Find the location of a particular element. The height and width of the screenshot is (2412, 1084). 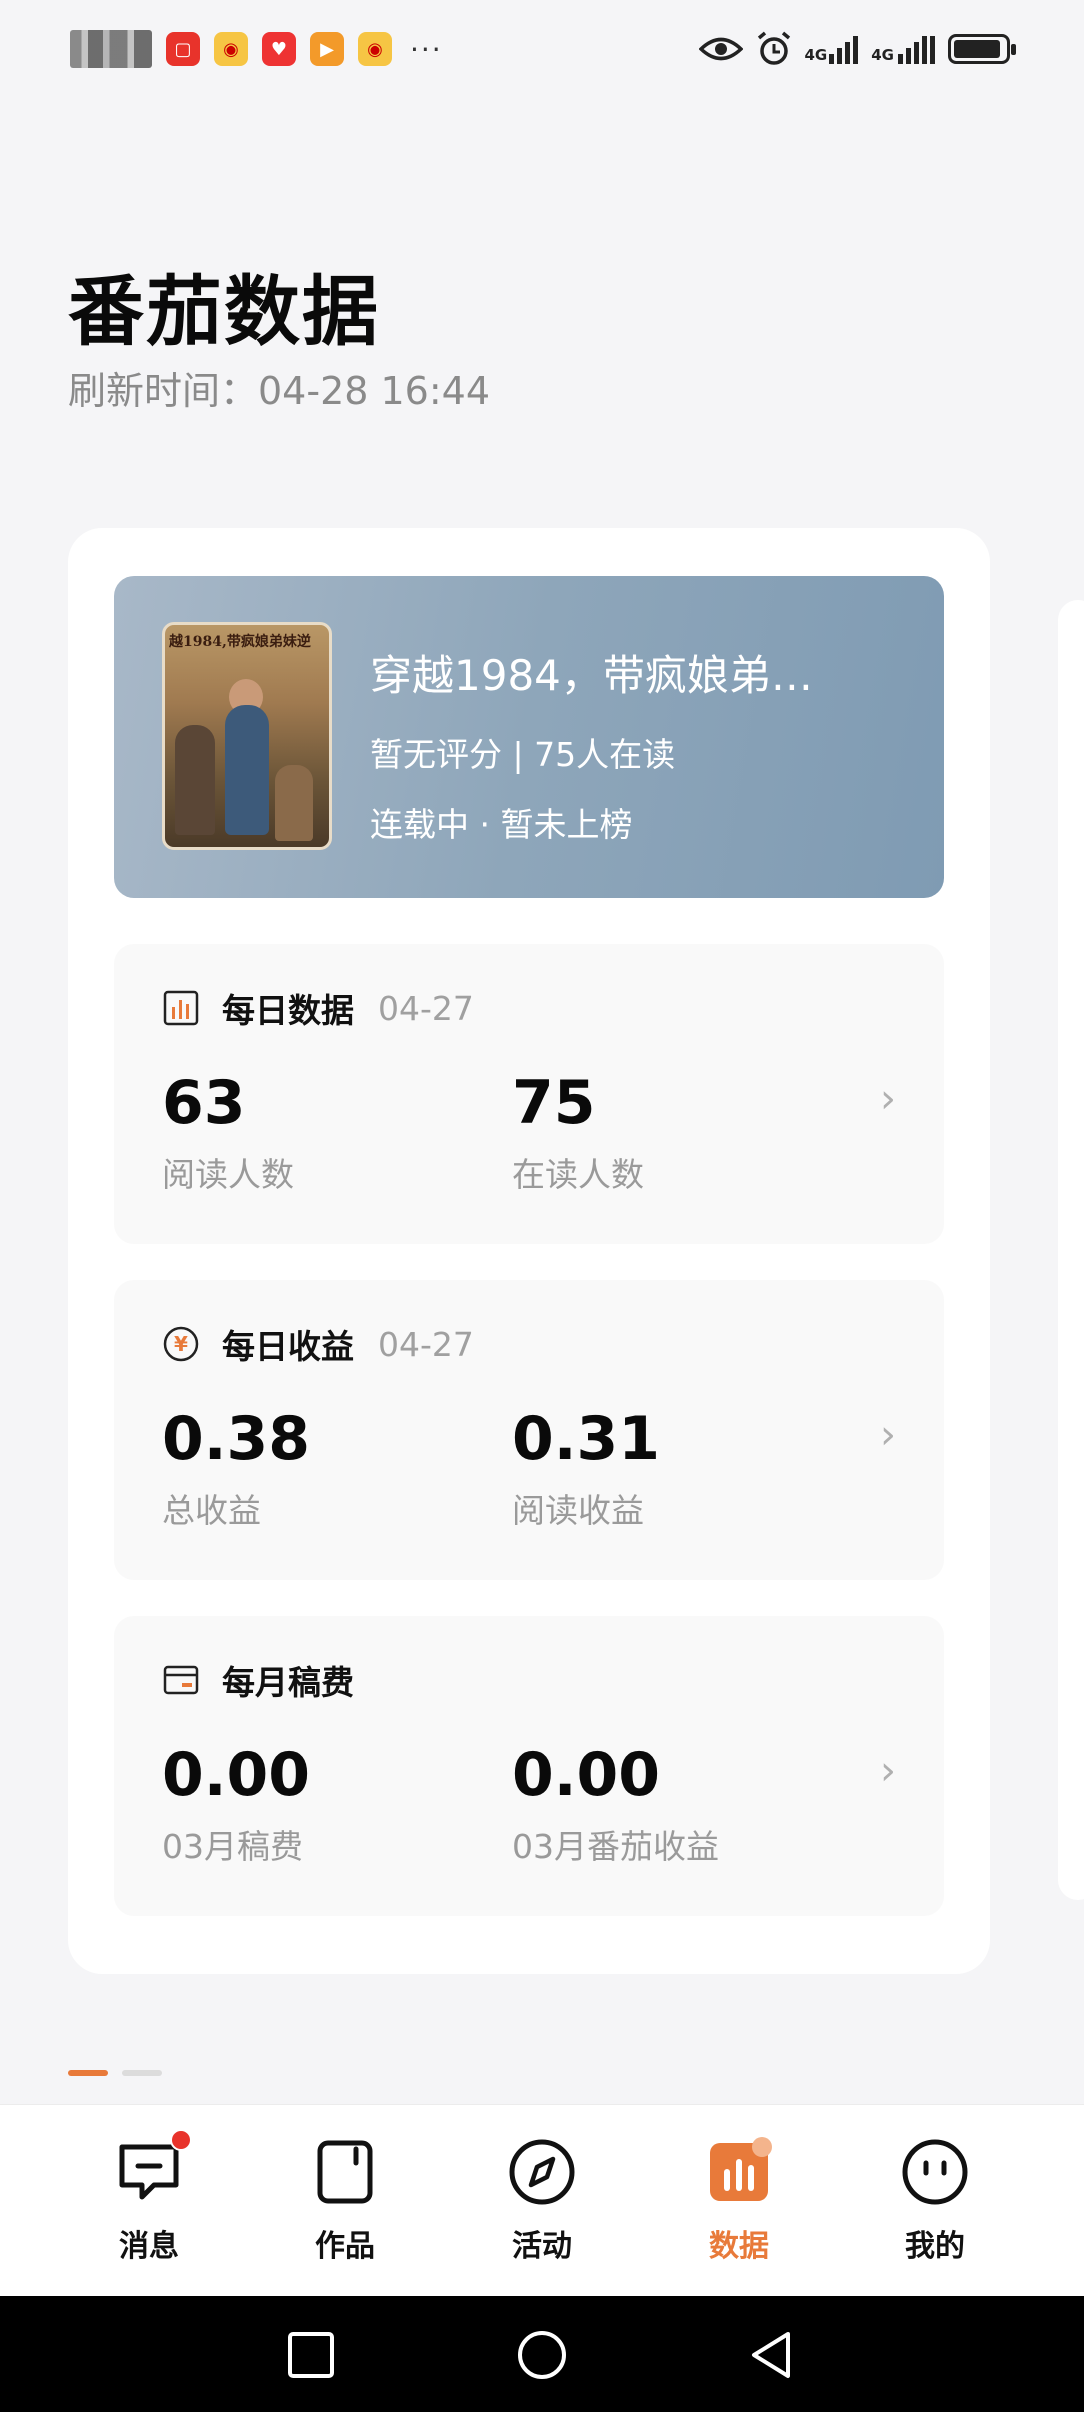

huawei-app-icon: ▢ is located at coordinates (183, 49).